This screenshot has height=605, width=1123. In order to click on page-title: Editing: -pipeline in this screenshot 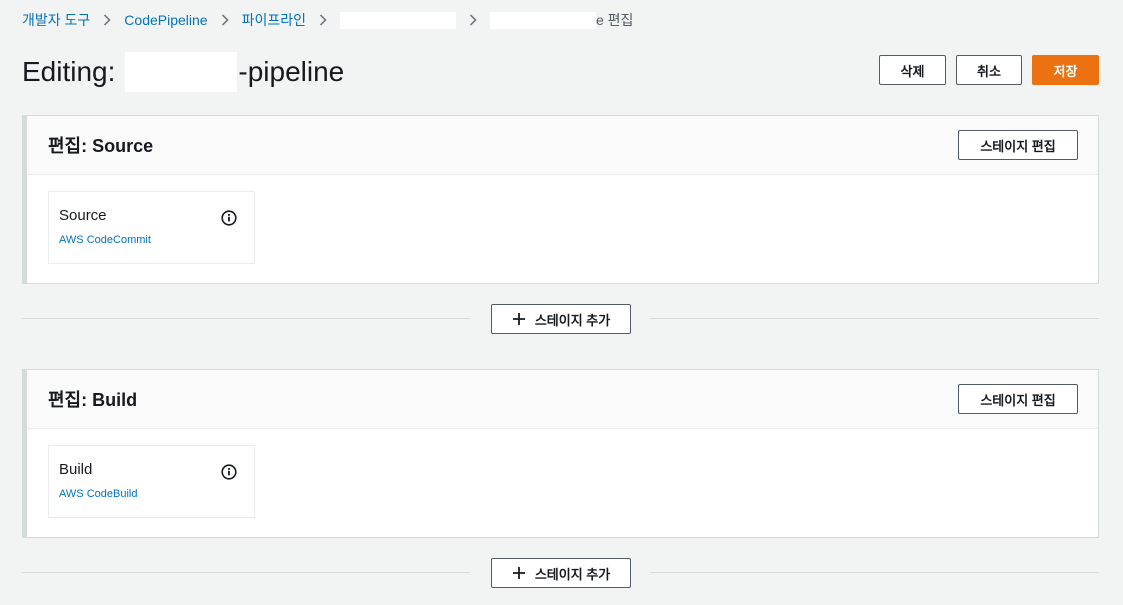, I will do `click(183, 72)`.